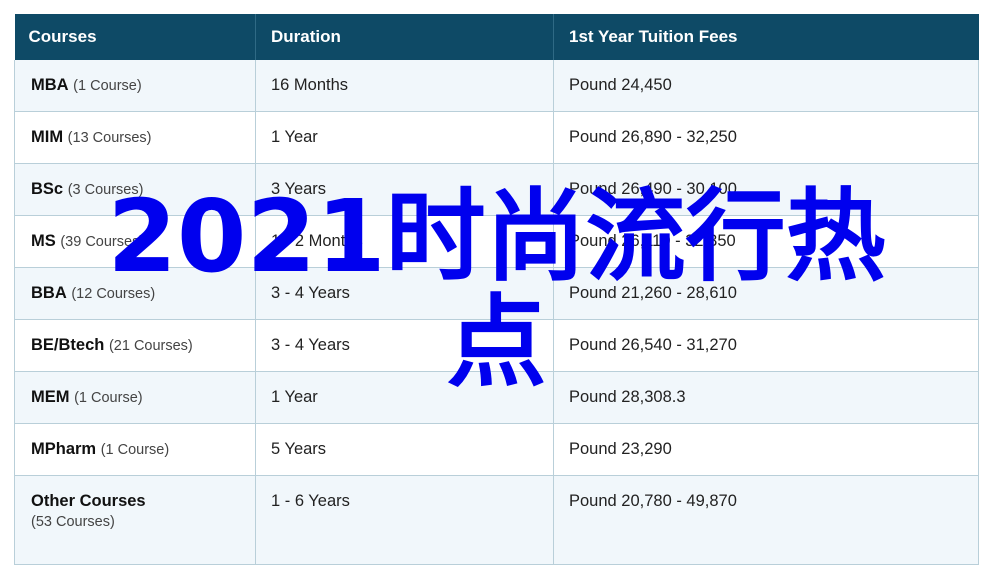 The image size is (993, 570). I want to click on course-count: (21 Courses), so click(150, 346).